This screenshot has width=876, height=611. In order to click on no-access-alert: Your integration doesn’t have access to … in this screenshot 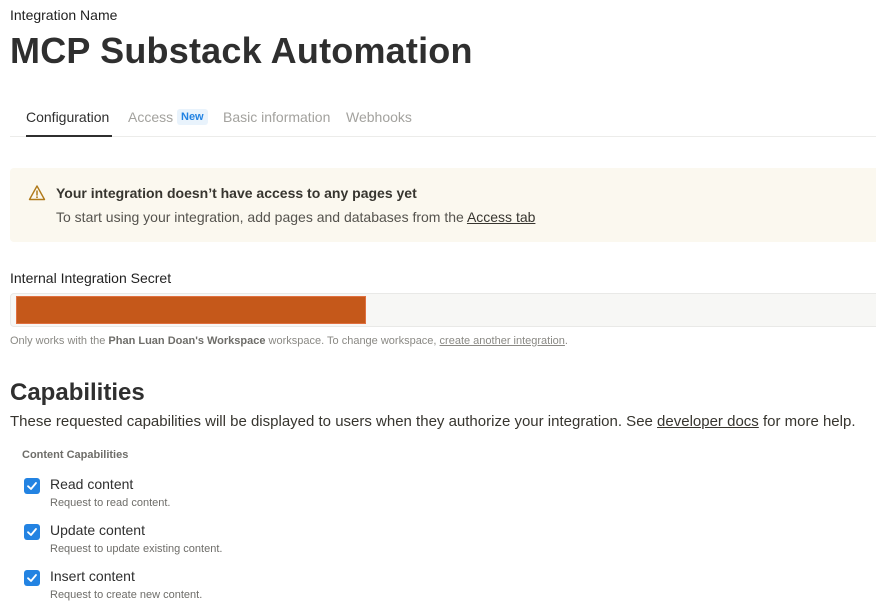, I will do `click(443, 205)`.